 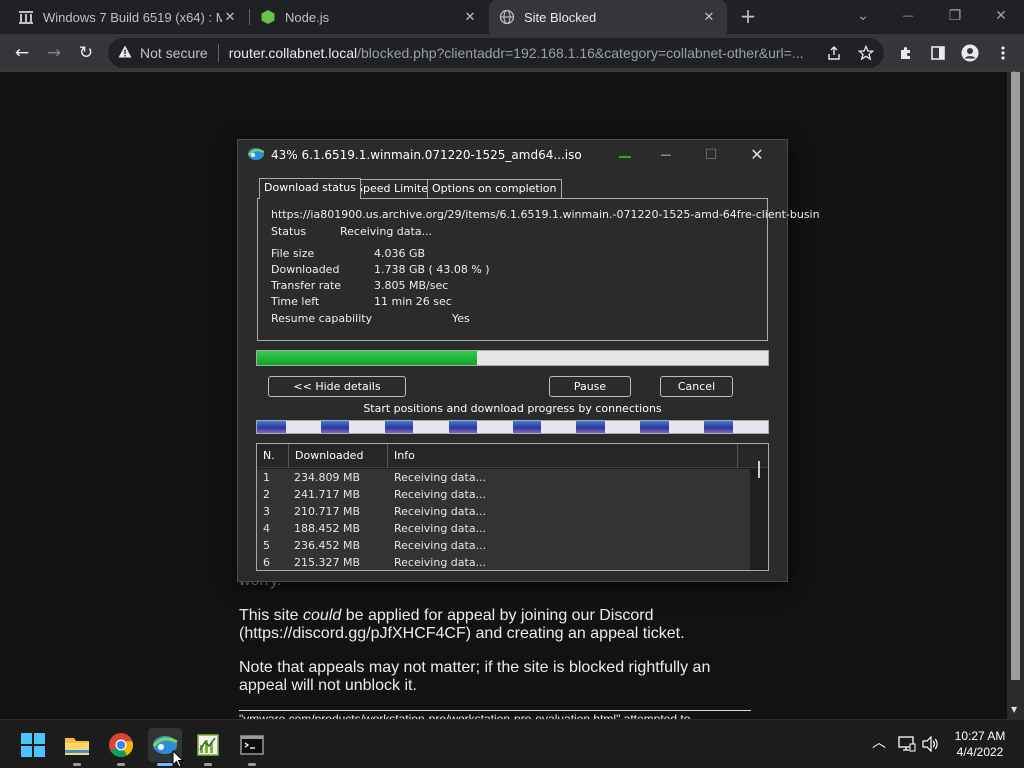 I want to click on downloaded-label: Downloaded, so click(x=305, y=269).